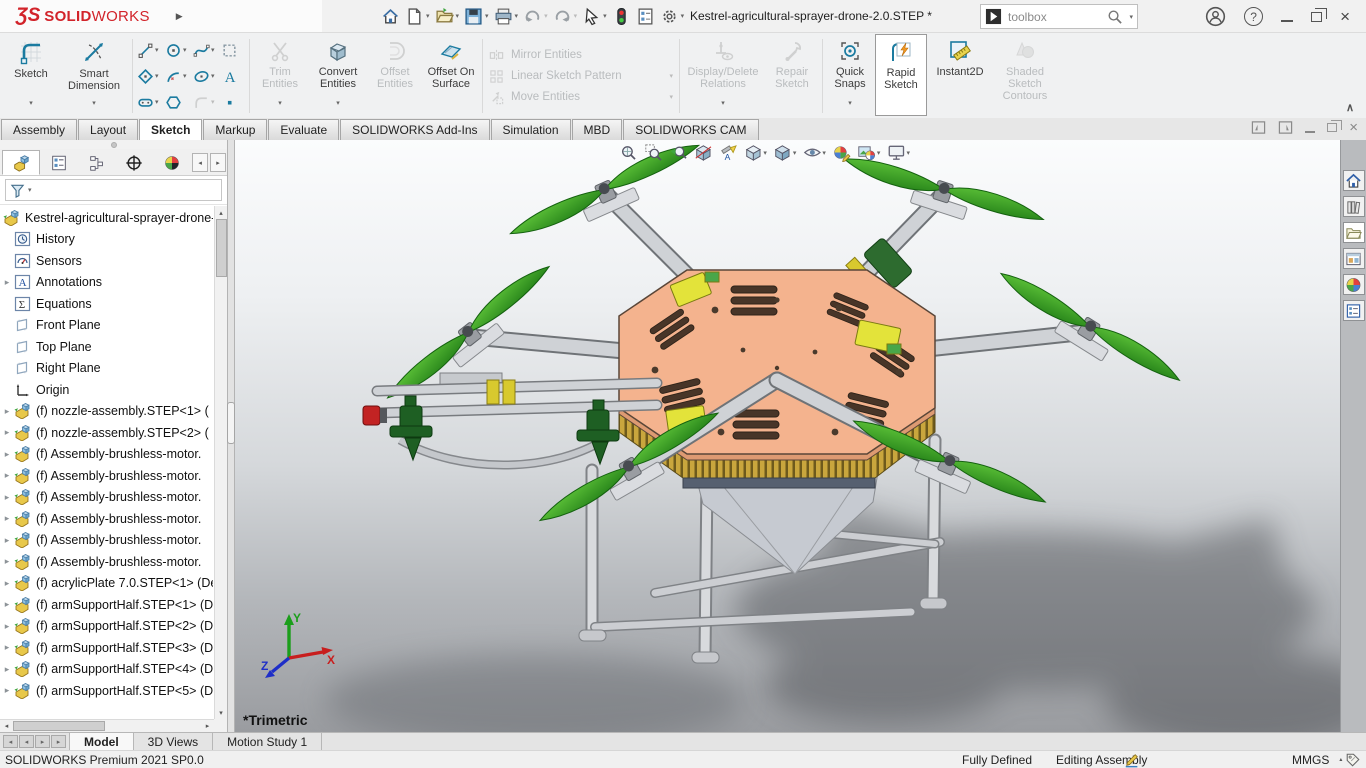  I want to click on hide-show-items-button, so click(814, 152).